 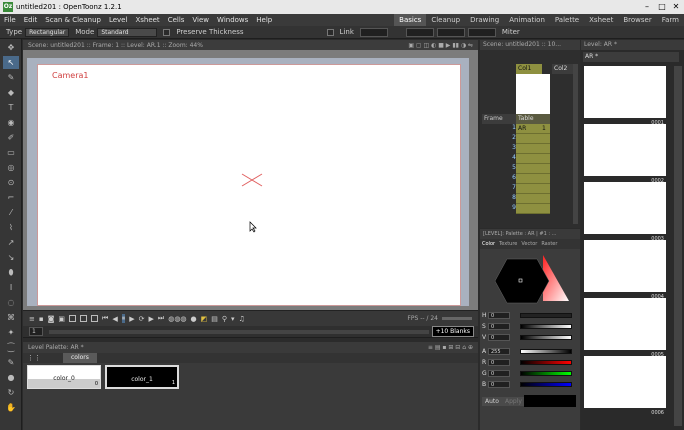 I want to click on table-row: 1 AR 1, so click(x=527, y=129).